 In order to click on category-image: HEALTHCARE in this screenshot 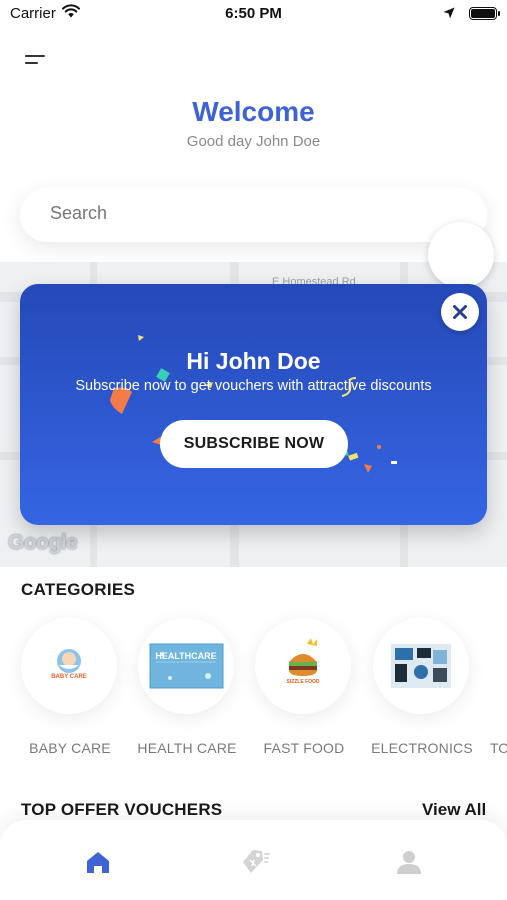, I will do `click(186, 666)`.